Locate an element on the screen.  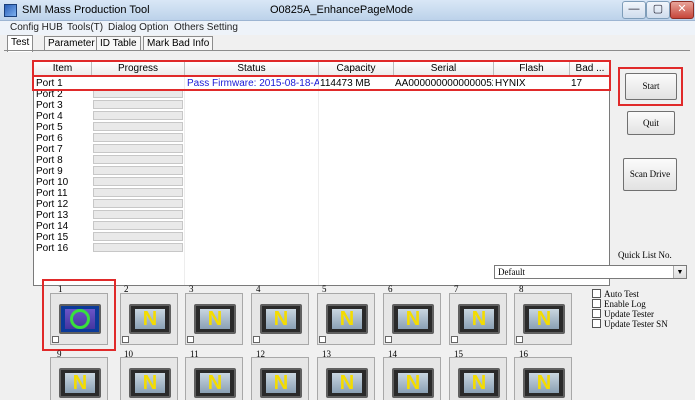
slot-14: N is located at coordinates (412, 378).